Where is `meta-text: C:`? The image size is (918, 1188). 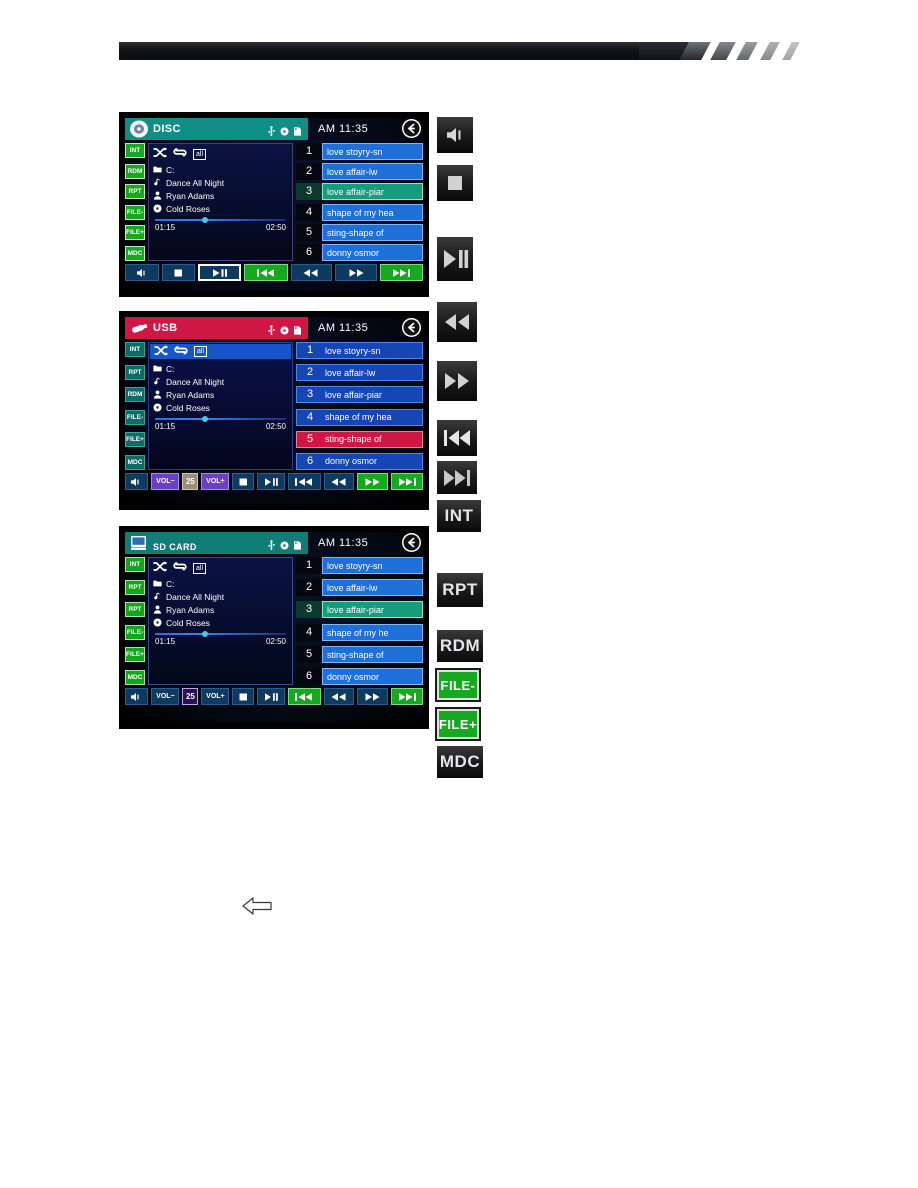
meta-text: C: is located at coordinates (170, 169).